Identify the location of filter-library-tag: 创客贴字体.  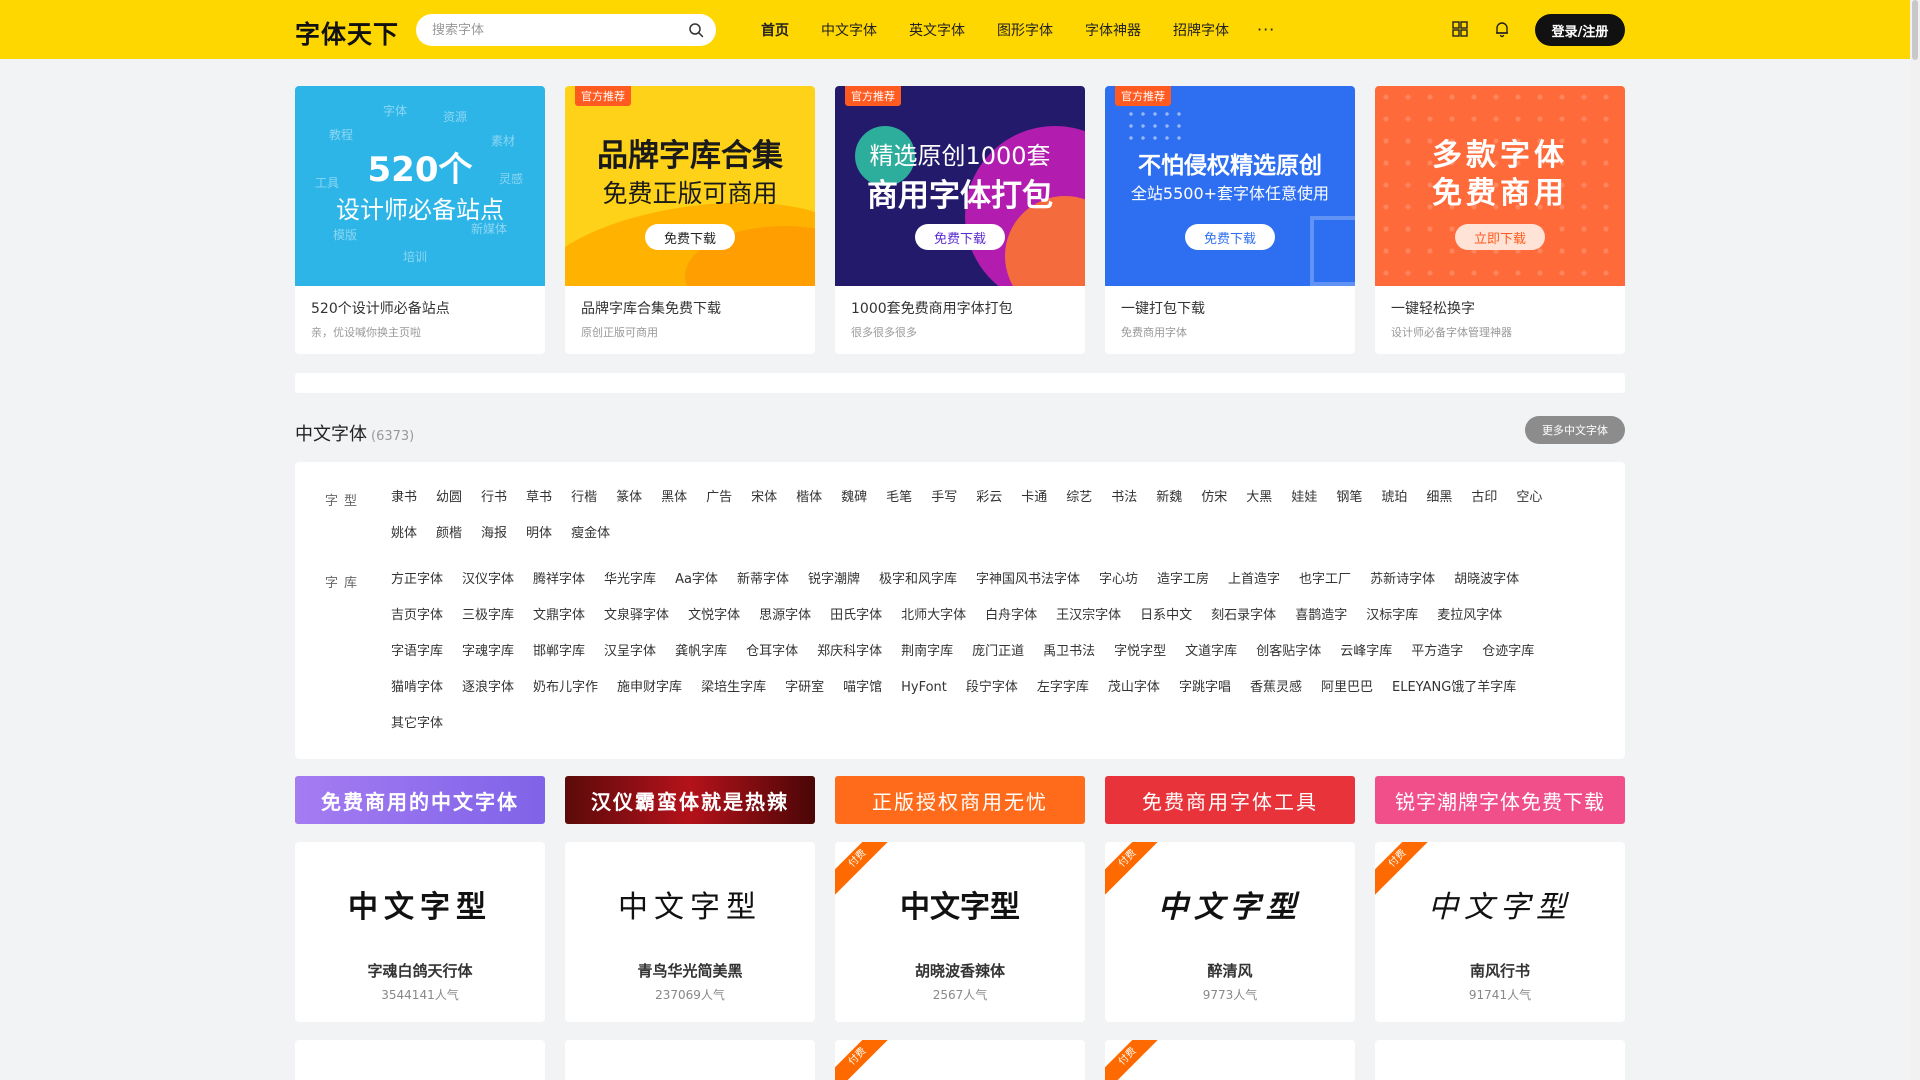
(1288, 652).